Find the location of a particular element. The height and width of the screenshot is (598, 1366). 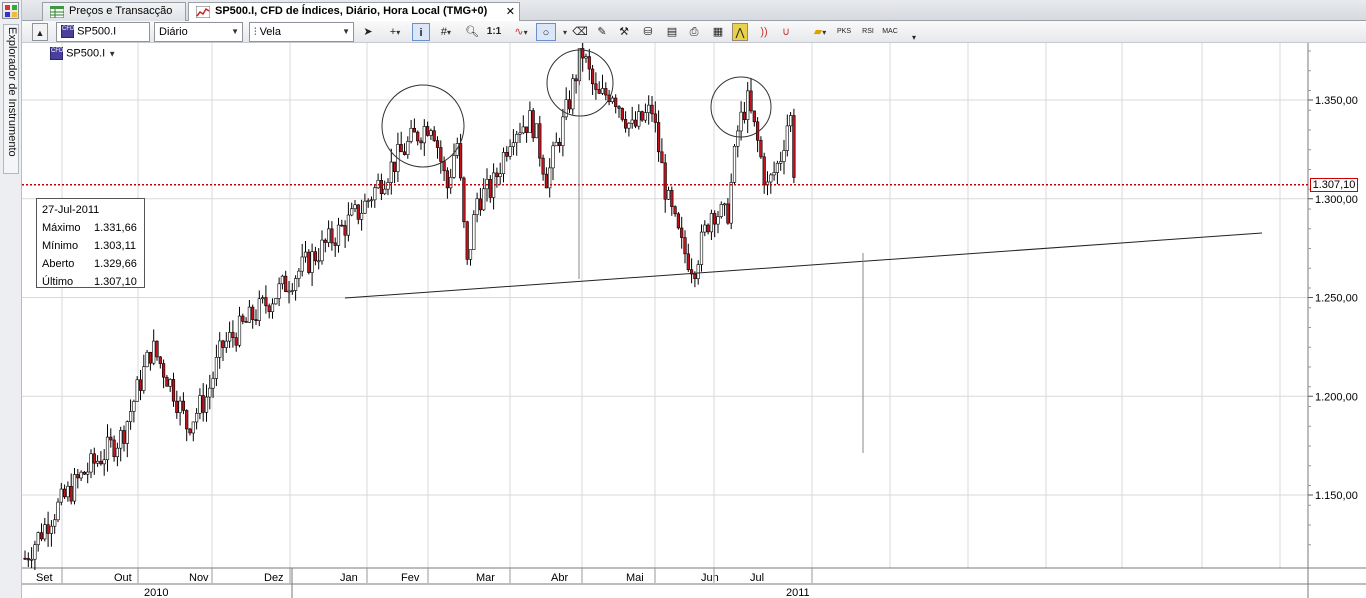

current-price-tag: 1.307,10 is located at coordinates (1334, 185).